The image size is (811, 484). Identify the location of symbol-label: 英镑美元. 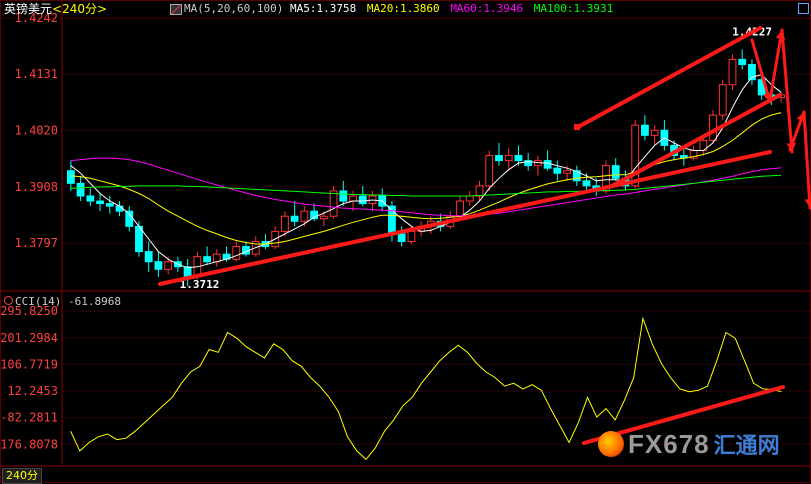
(28, 9).